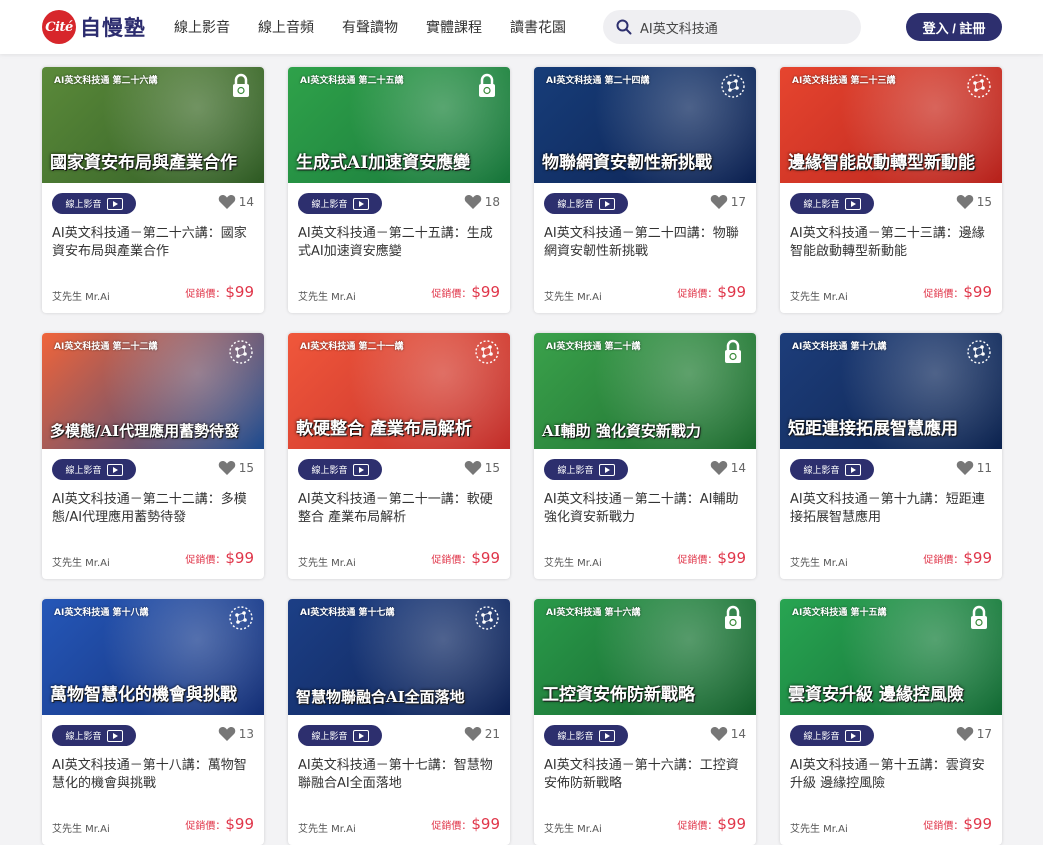 This screenshot has height=845, width=1043. I want to click on course-thumbnail: AI英文科技通 第十六講 工控資安佈防新戰略, so click(645, 657).